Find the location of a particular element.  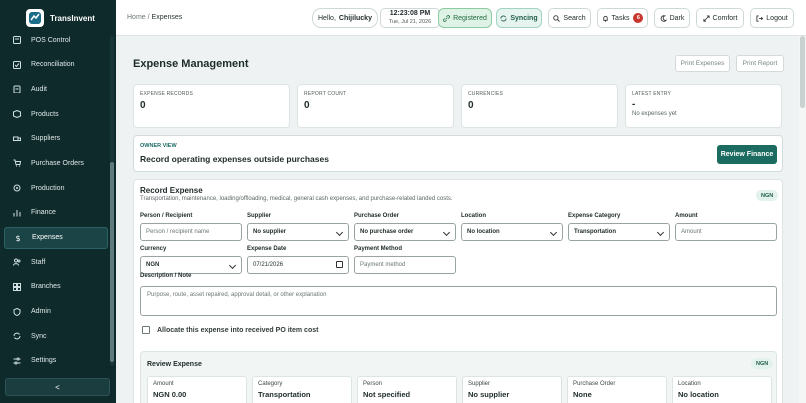

sidebar-item-branches: Branches is located at coordinates (56, 287).